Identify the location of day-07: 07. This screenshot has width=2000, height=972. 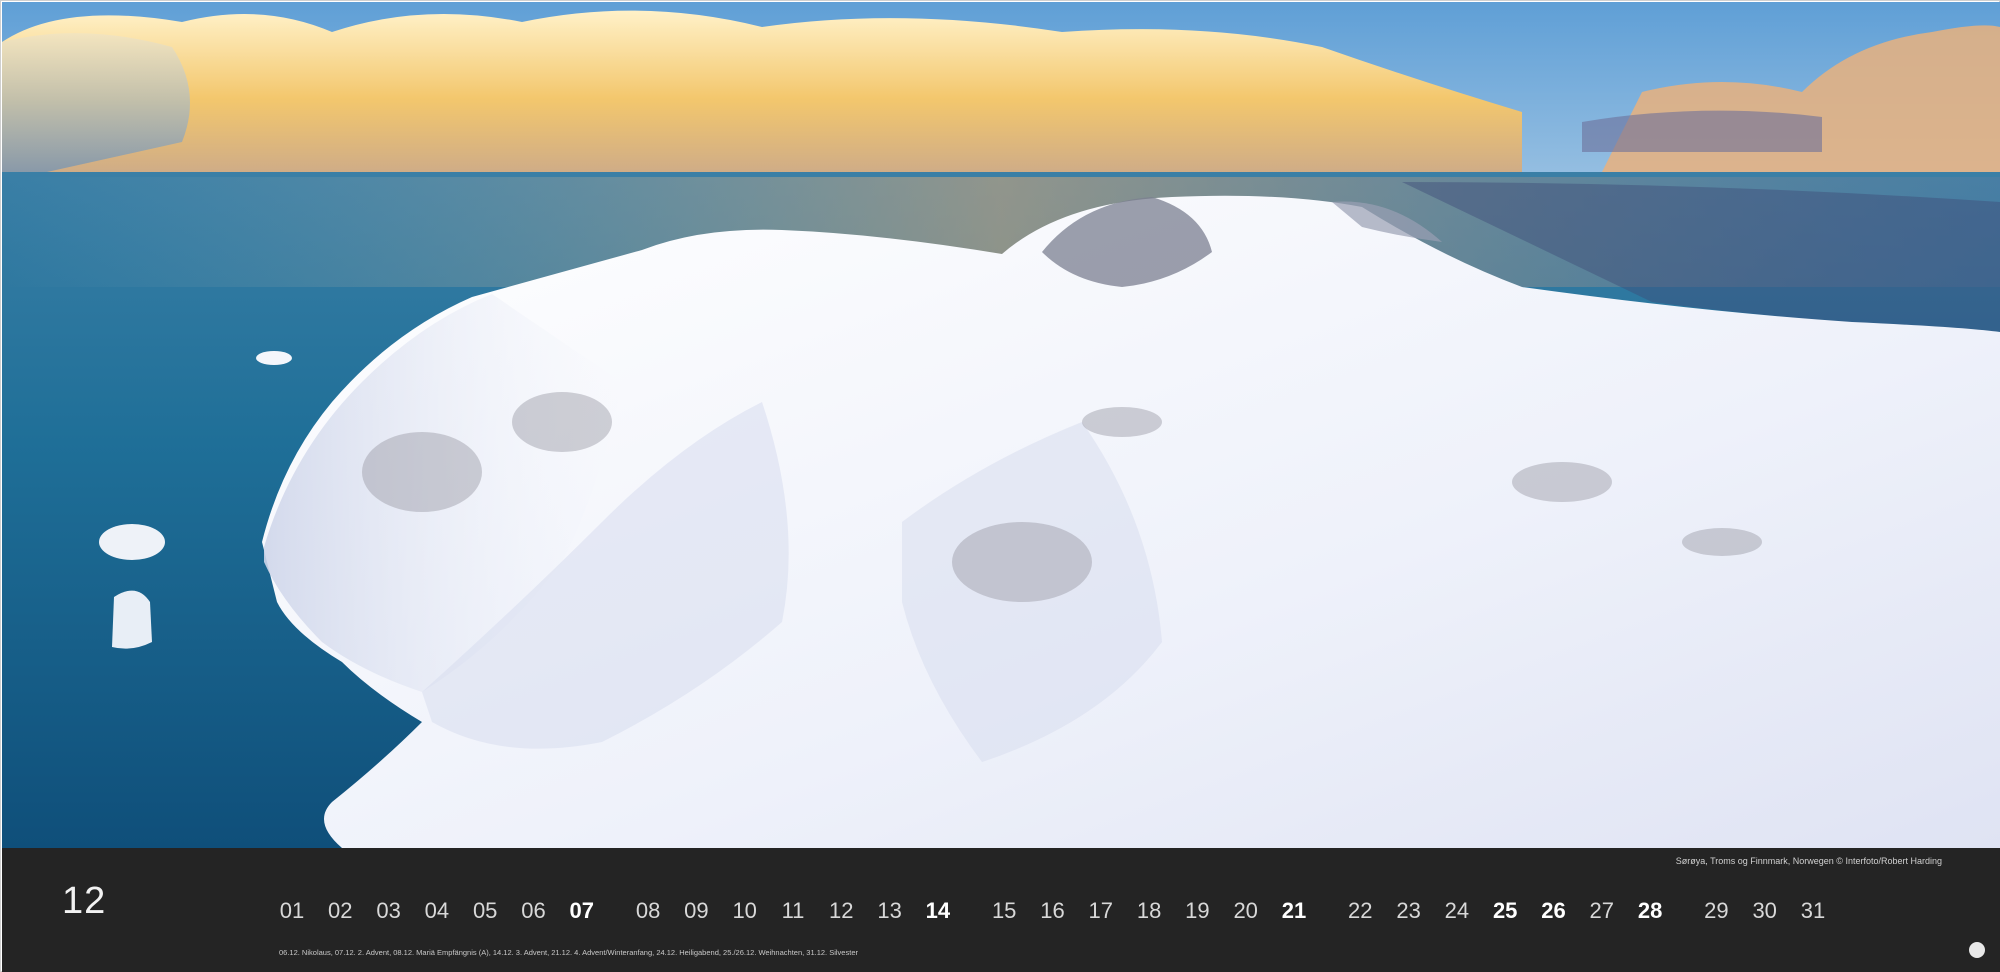
(582, 910).